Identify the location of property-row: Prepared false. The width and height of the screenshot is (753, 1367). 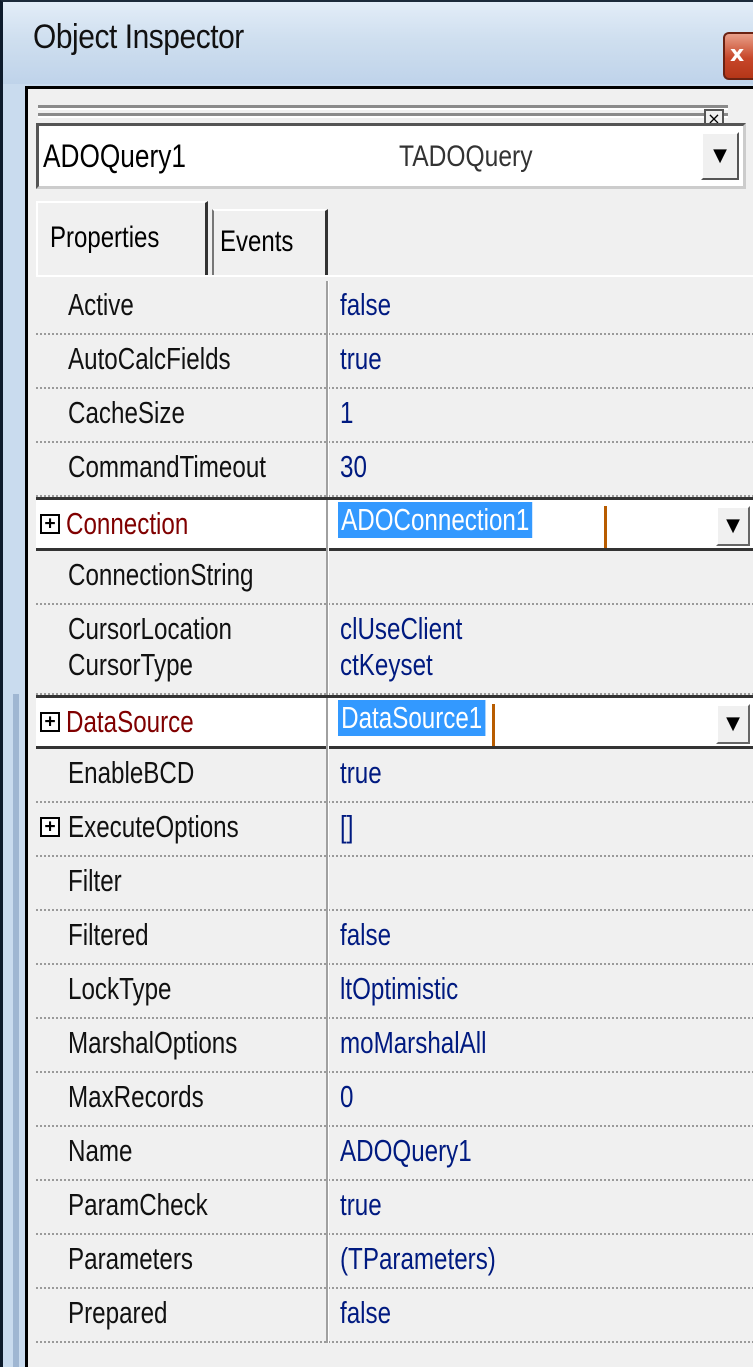
(394, 1316).